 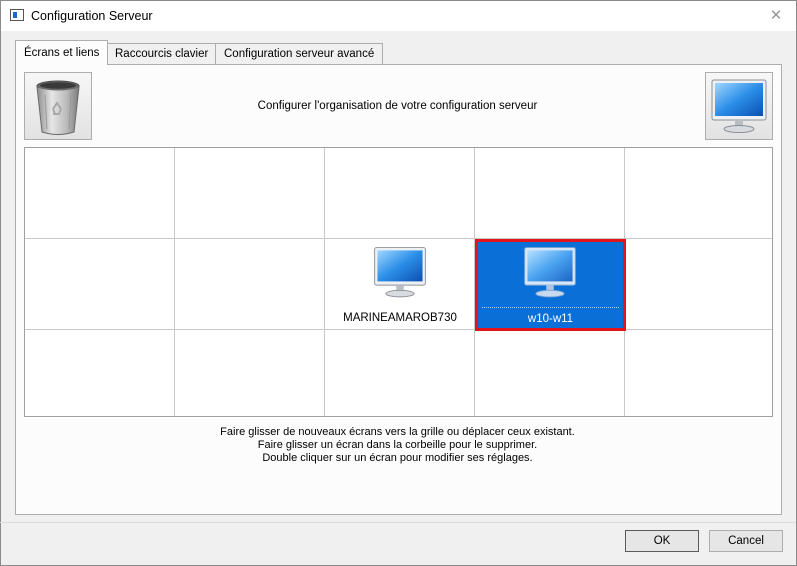 I want to click on cancel-button: Cancel, so click(x=746, y=541).